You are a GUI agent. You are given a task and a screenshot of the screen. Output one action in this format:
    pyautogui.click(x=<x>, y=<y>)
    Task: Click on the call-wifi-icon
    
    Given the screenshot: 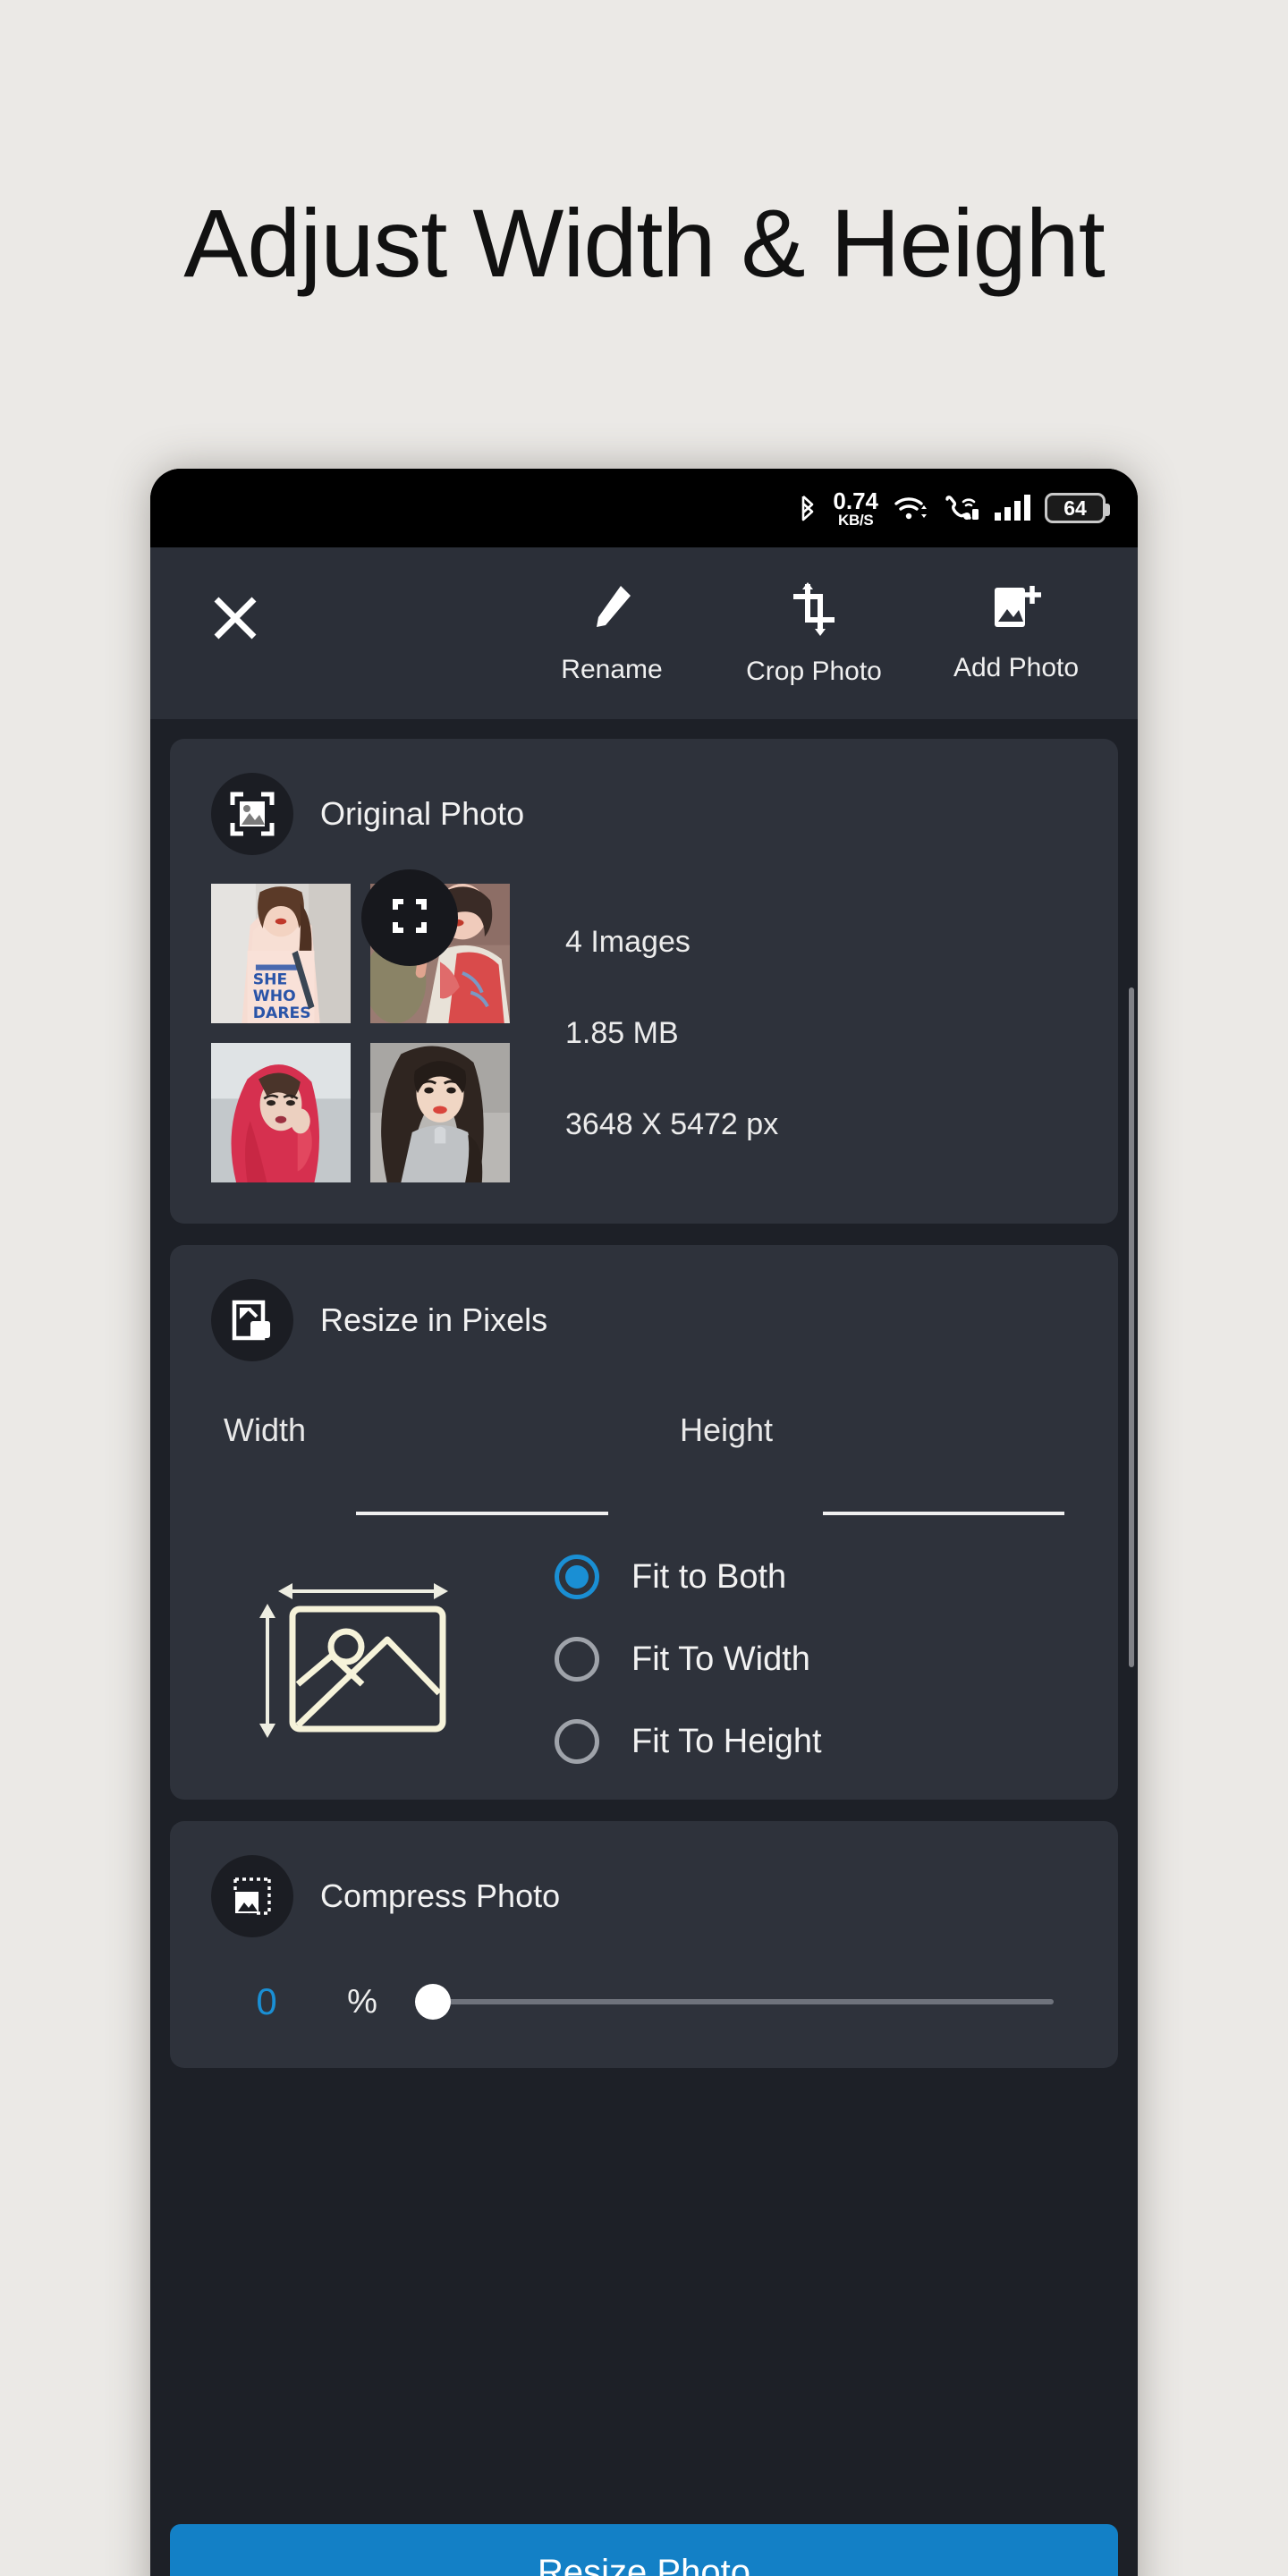 What is the action you would take?
    pyautogui.click(x=961, y=508)
    